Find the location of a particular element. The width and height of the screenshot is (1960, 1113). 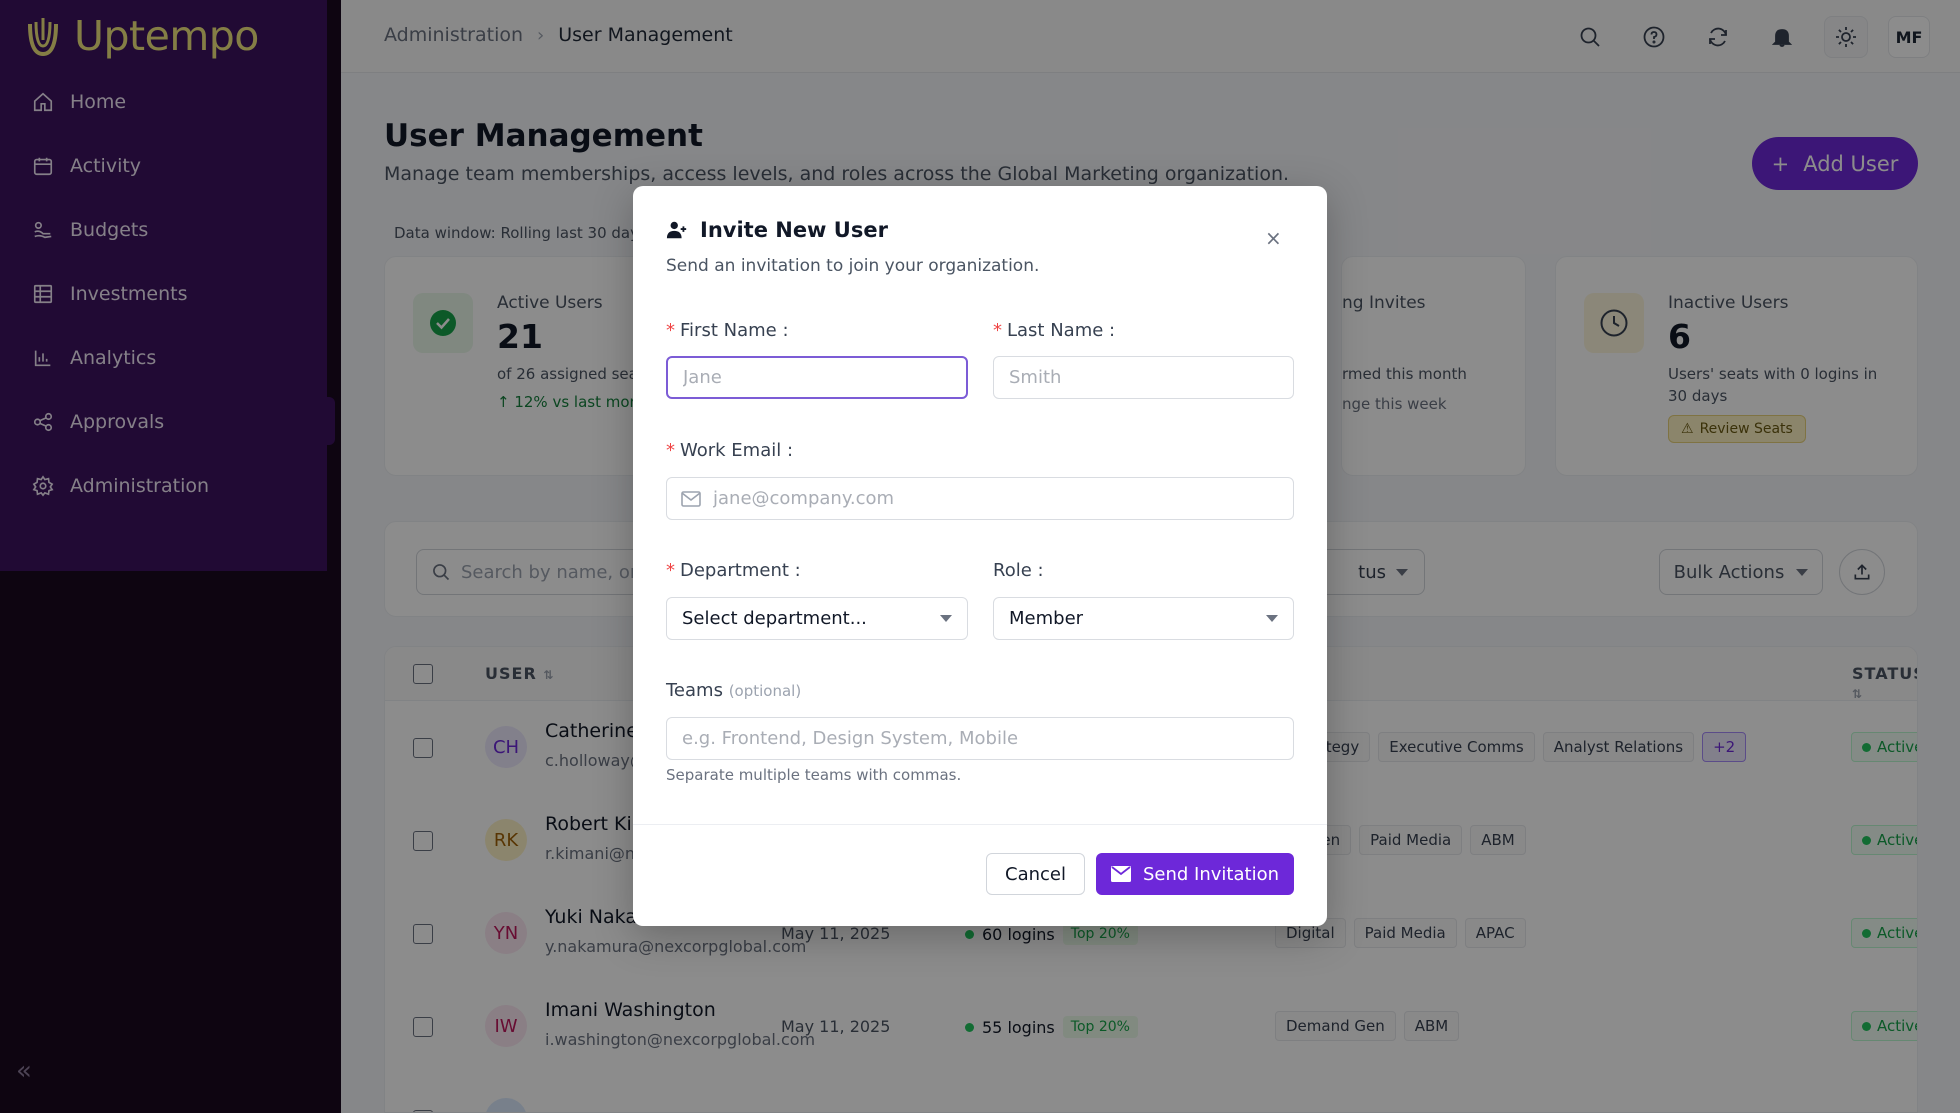

add-user-icon is located at coordinates (676, 230).